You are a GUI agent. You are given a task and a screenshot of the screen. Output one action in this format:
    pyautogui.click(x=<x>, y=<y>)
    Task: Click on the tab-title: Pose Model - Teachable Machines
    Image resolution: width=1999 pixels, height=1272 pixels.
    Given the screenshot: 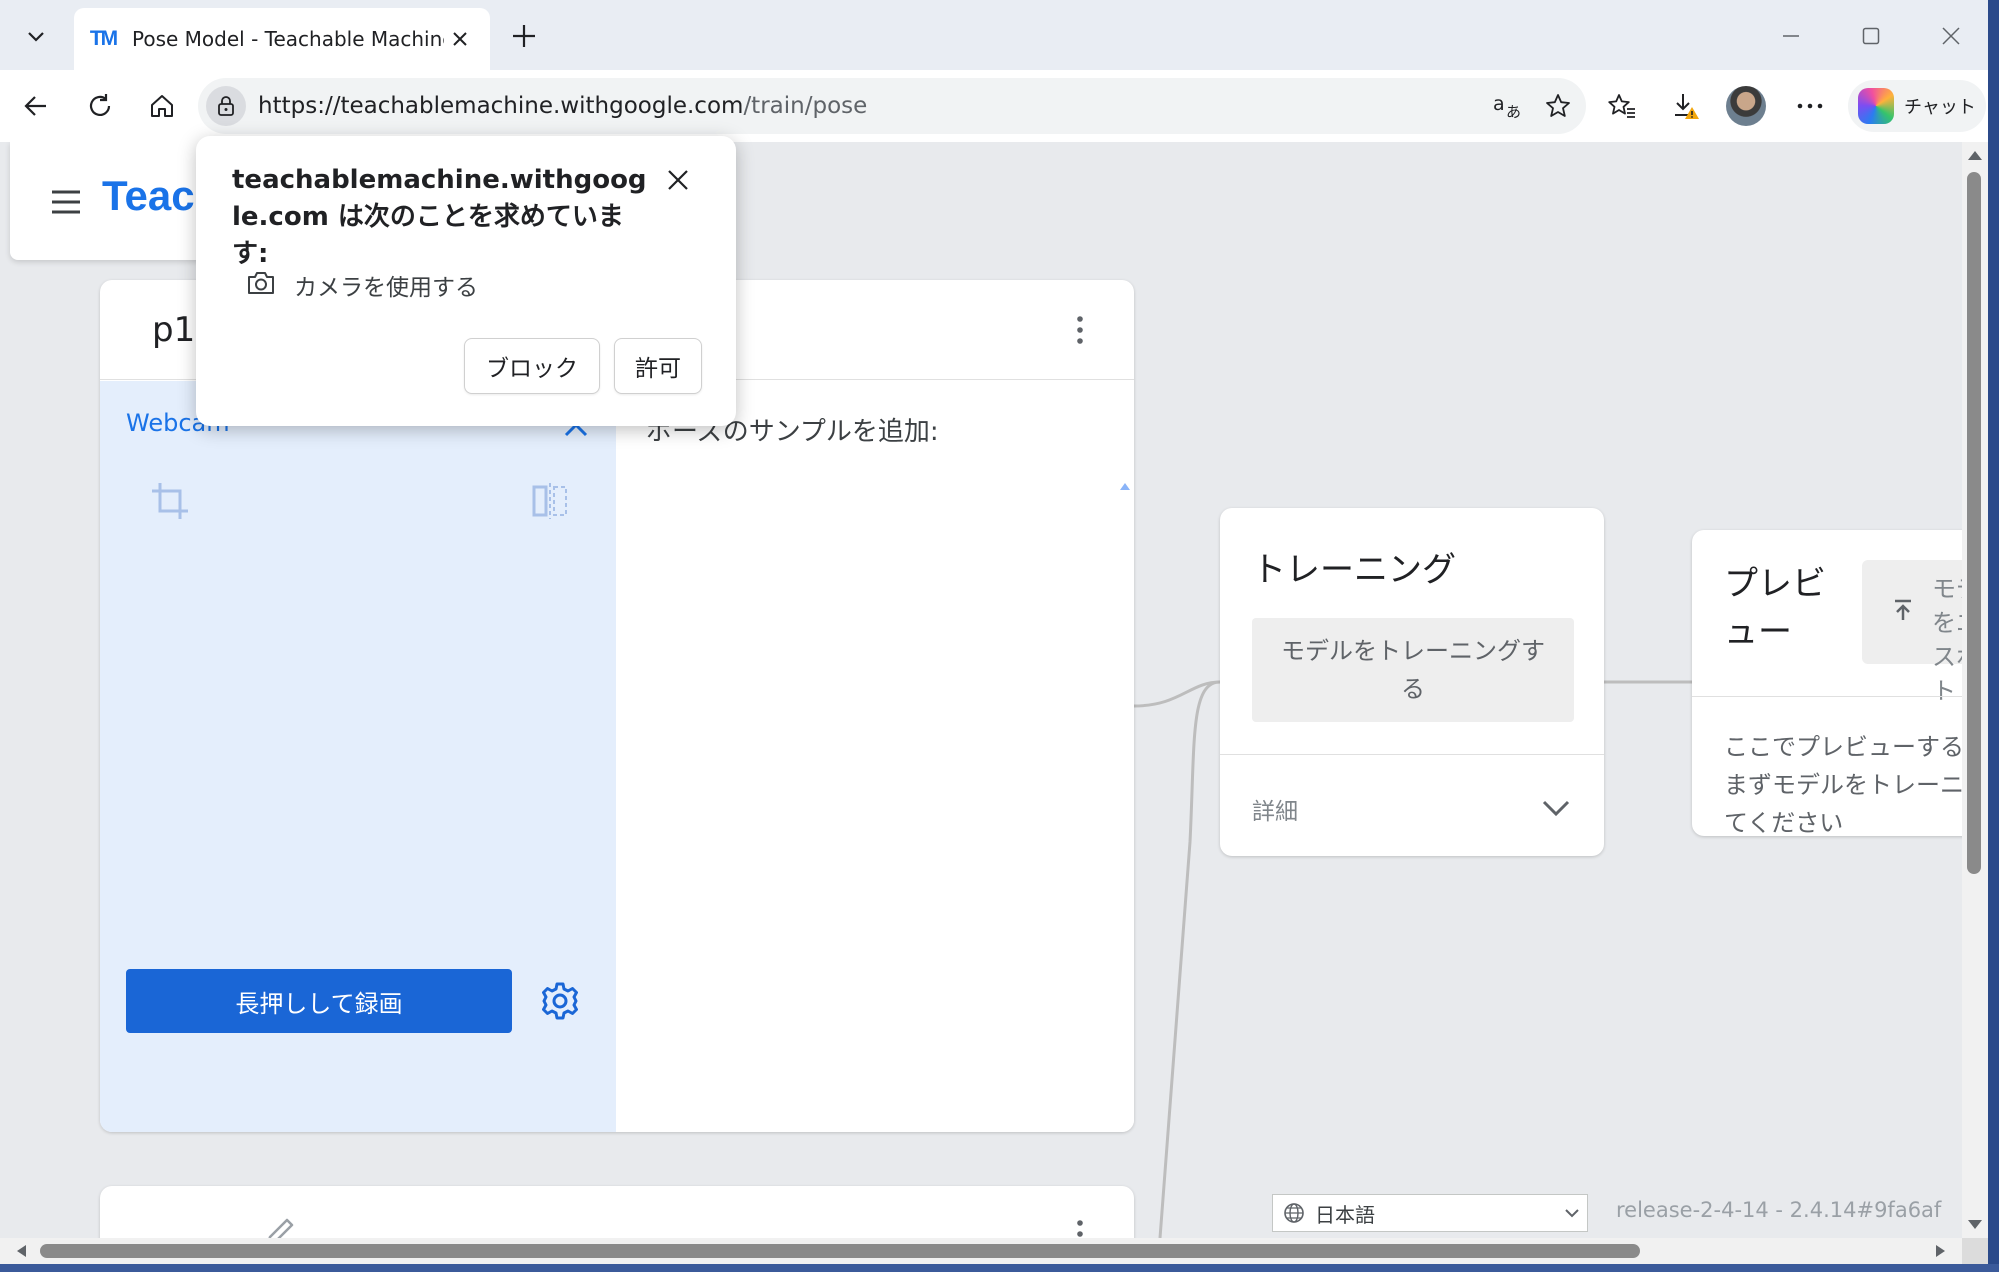 What is the action you would take?
    pyautogui.click(x=288, y=39)
    